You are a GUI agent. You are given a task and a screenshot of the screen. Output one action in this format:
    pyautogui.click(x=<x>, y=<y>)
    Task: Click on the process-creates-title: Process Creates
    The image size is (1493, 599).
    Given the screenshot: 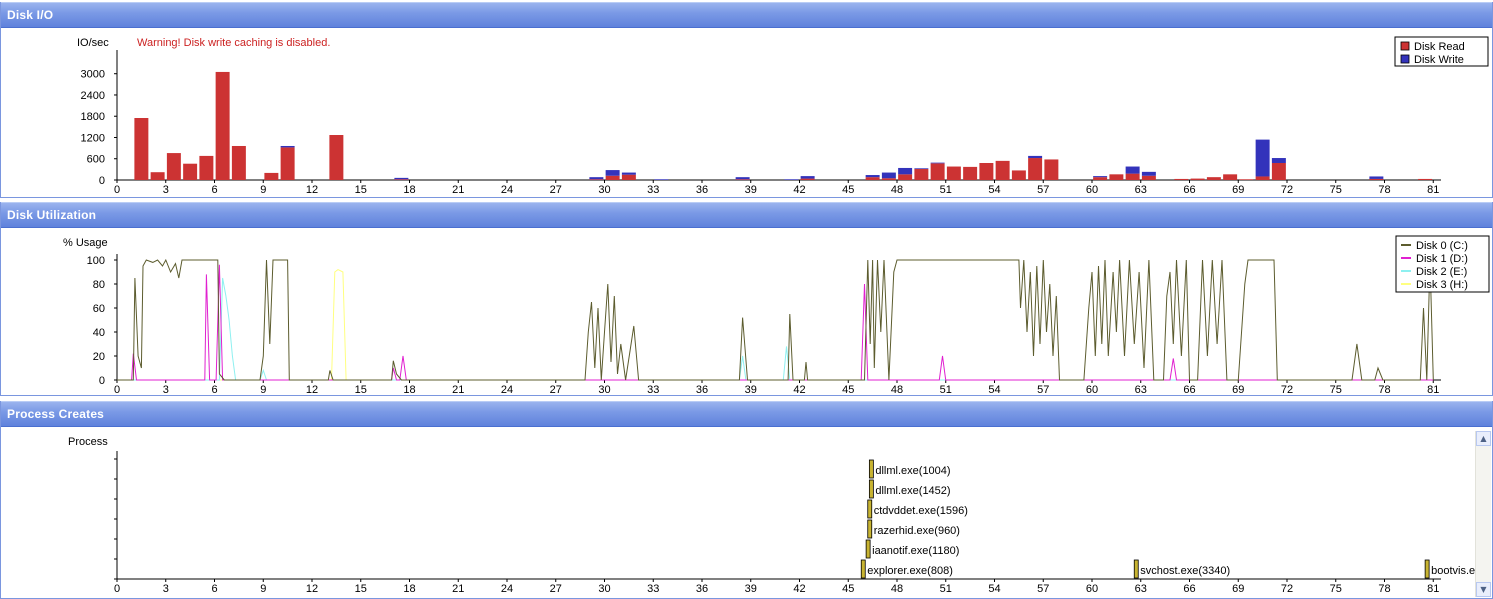 What is the action you would take?
    pyautogui.click(x=56, y=414)
    